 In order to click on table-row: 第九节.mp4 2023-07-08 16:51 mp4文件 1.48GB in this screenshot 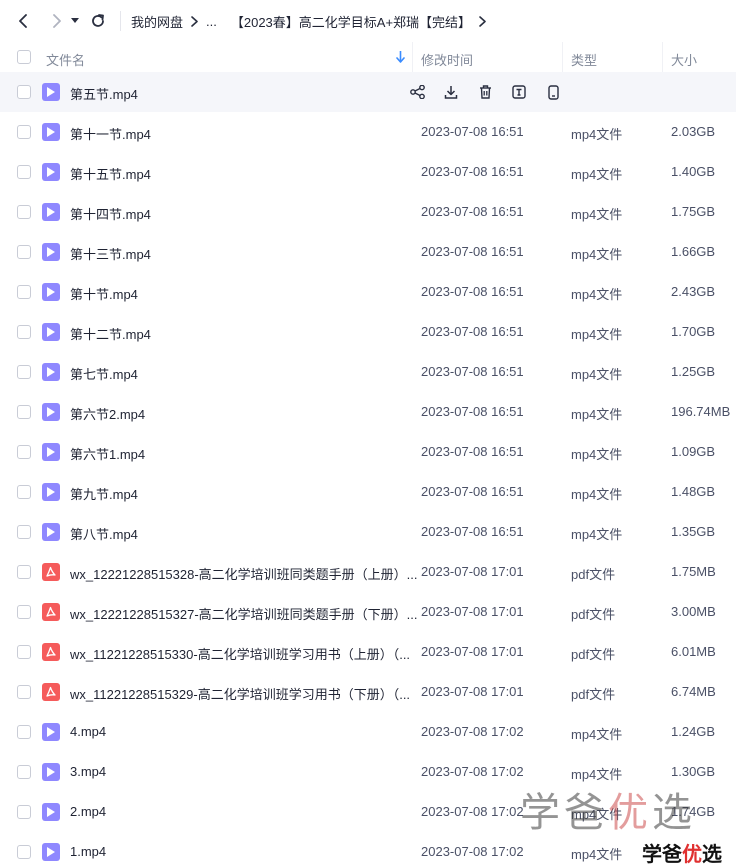, I will do `click(368, 492)`.